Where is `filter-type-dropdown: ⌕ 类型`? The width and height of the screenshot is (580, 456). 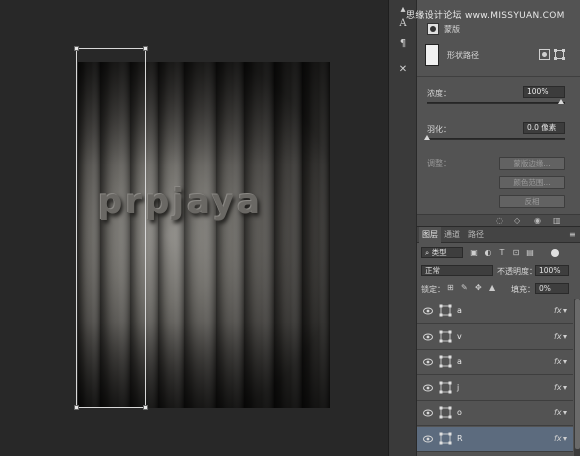
filter-type-dropdown: ⌕ 类型 is located at coordinates (442, 252).